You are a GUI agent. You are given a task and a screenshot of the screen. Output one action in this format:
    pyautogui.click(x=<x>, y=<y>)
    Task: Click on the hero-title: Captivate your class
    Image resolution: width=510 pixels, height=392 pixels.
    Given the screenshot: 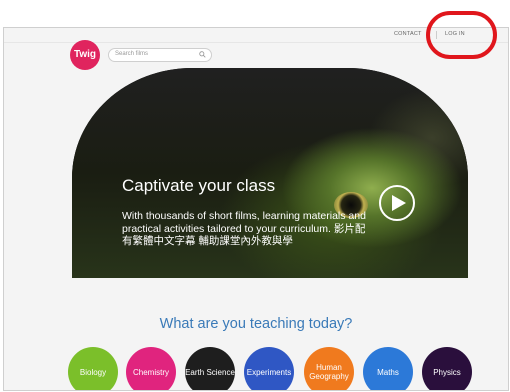 What is the action you would take?
    pyautogui.click(x=199, y=185)
    